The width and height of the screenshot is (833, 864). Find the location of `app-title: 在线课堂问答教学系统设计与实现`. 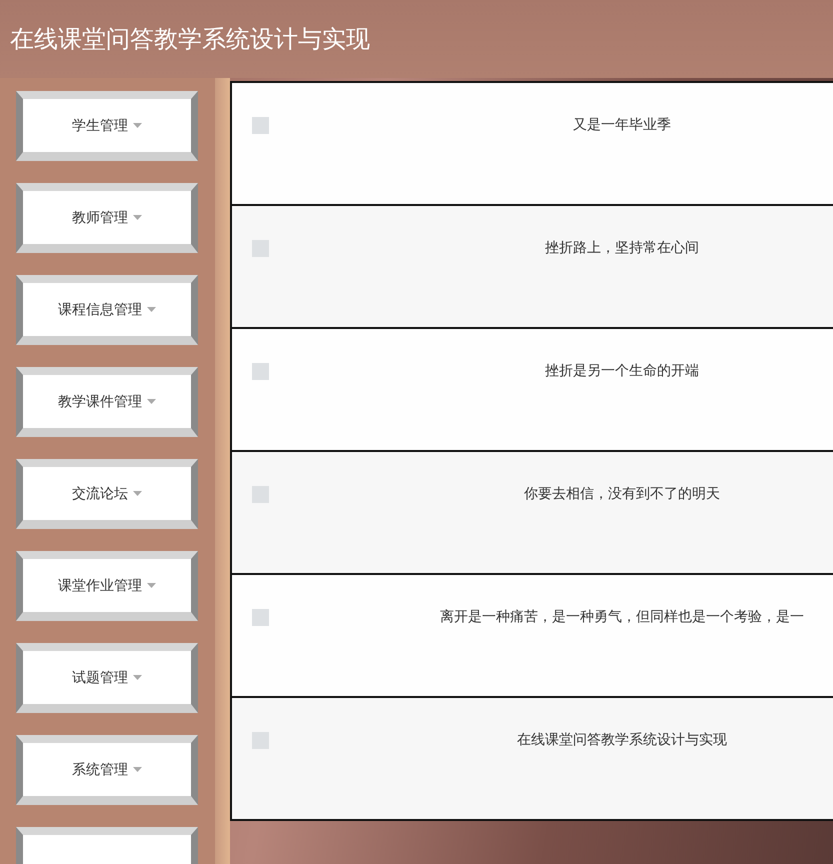

app-title: 在线课堂问答教学系统设计与实现 is located at coordinates (190, 39).